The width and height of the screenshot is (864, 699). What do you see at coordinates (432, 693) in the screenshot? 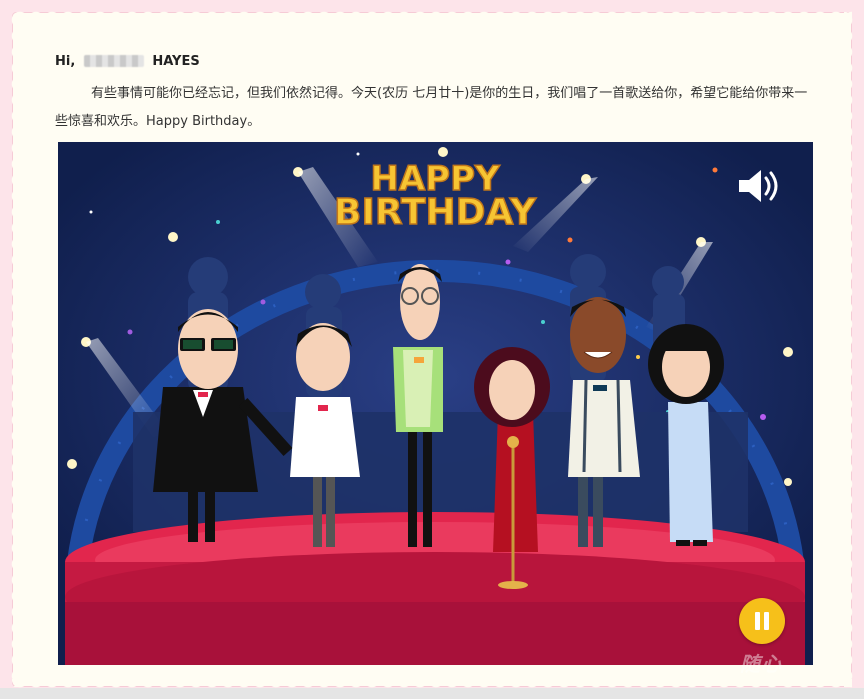
I see `bottom-strip` at bounding box center [432, 693].